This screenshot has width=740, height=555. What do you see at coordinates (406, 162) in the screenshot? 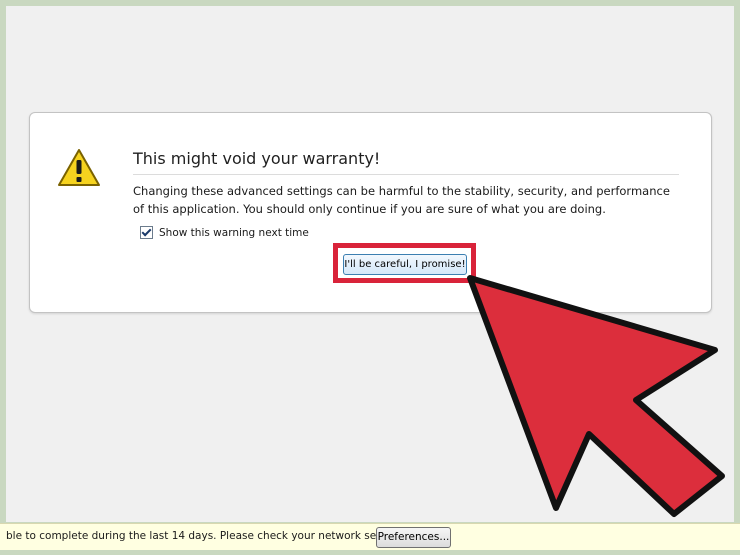
I see `dialog-title: This might void your warranty!` at bounding box center [406, 162].